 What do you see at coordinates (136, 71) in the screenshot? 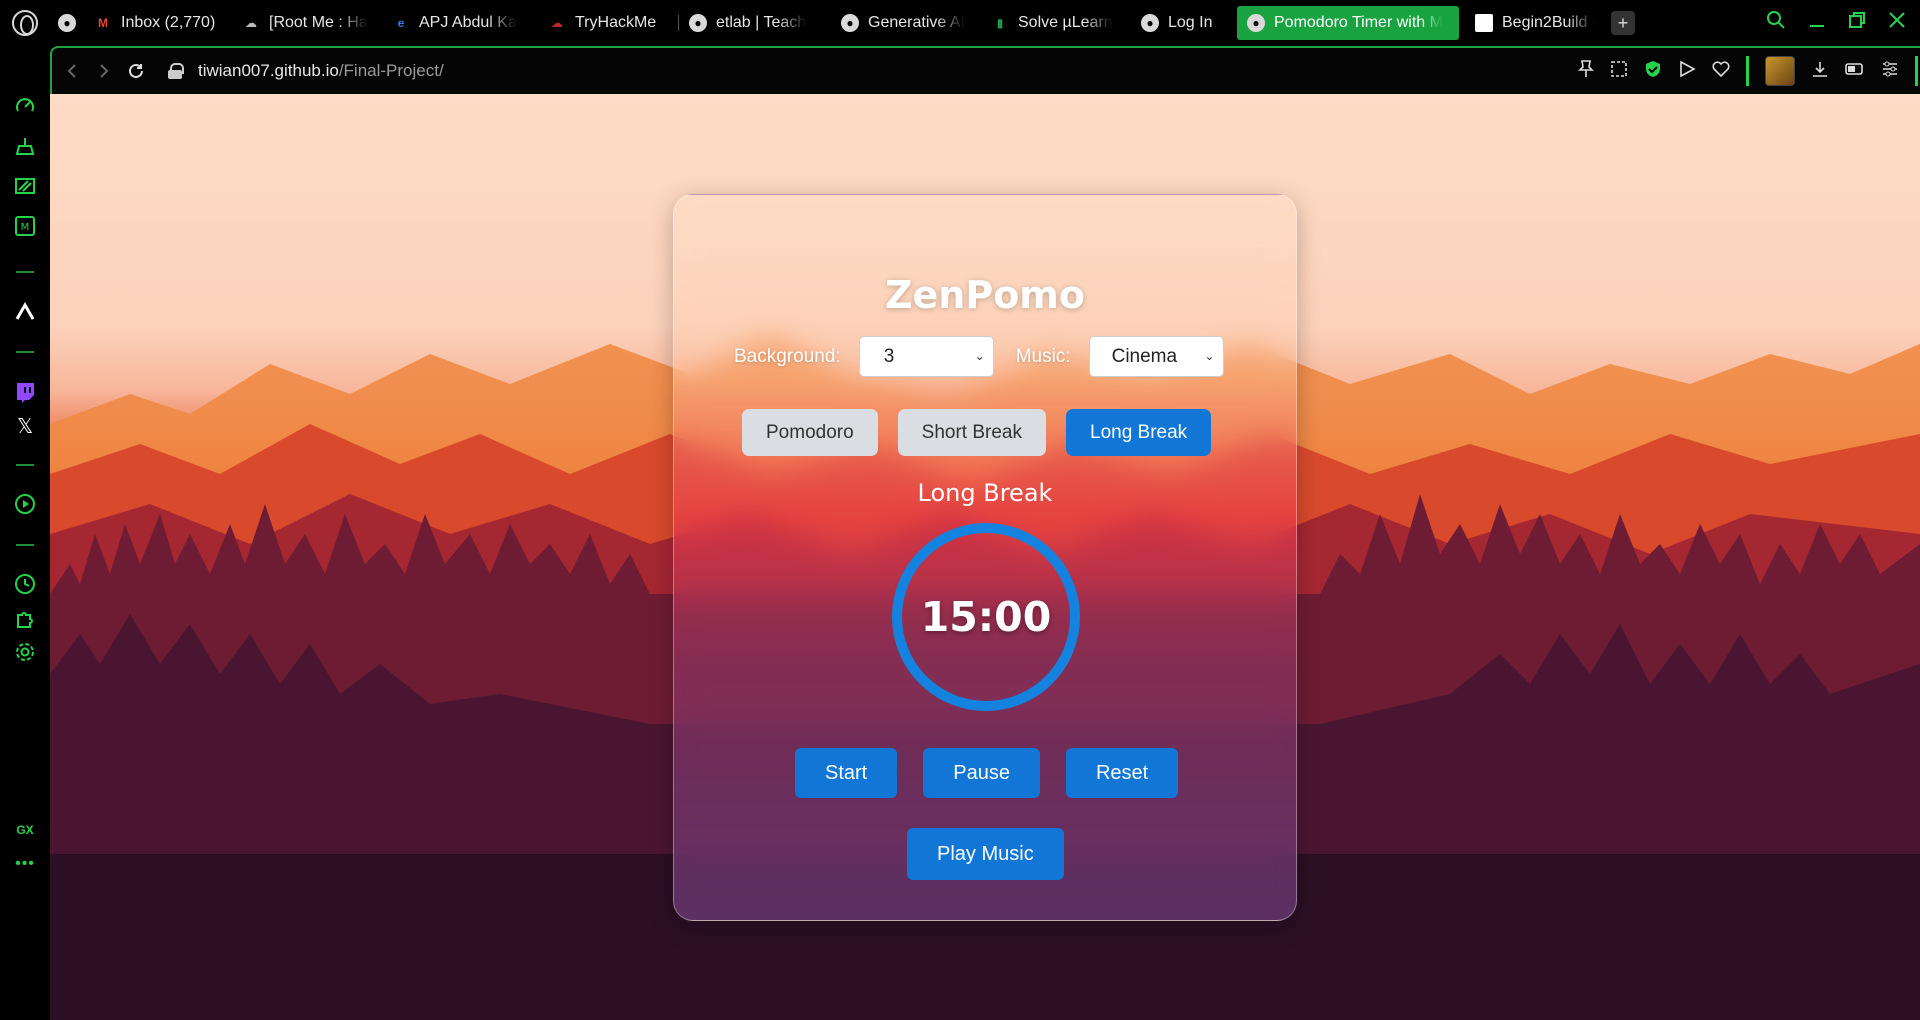
I see `reload-icon` at bounding box center [136, 71].